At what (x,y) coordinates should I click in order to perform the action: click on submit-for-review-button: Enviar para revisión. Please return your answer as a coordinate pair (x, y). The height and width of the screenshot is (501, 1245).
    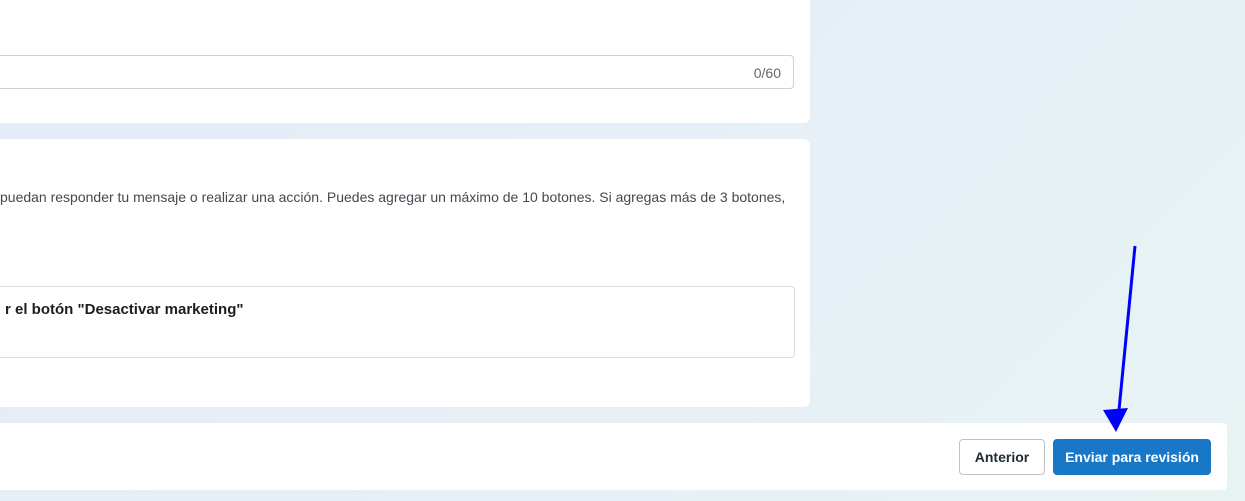
    Looking at the image, I should click on (1132, 457).